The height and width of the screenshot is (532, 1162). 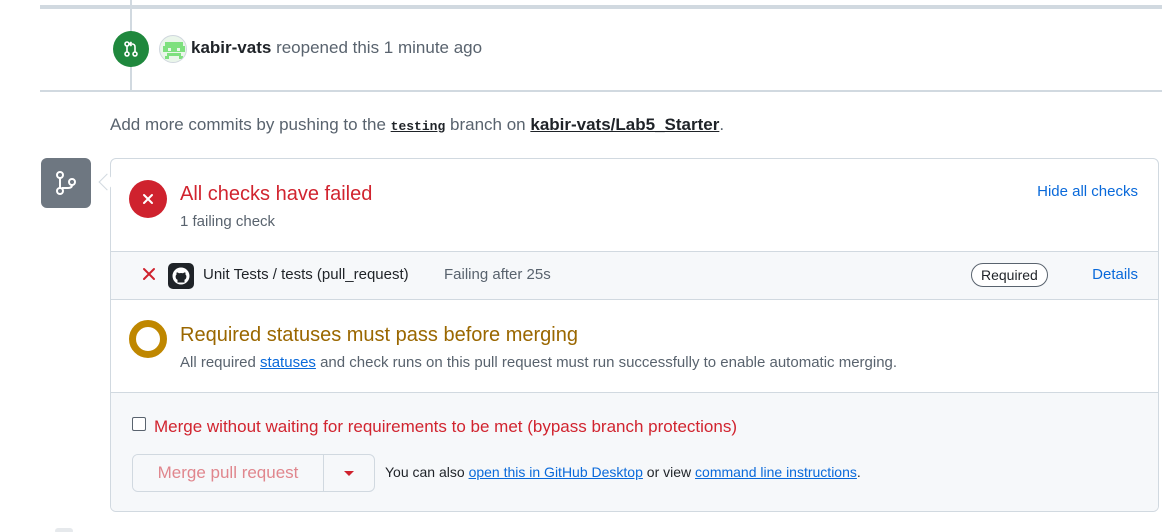 What do you see at coordinates (149, 274) in the screenshot?
I see `x-icon` at bounding box center [149, 274].